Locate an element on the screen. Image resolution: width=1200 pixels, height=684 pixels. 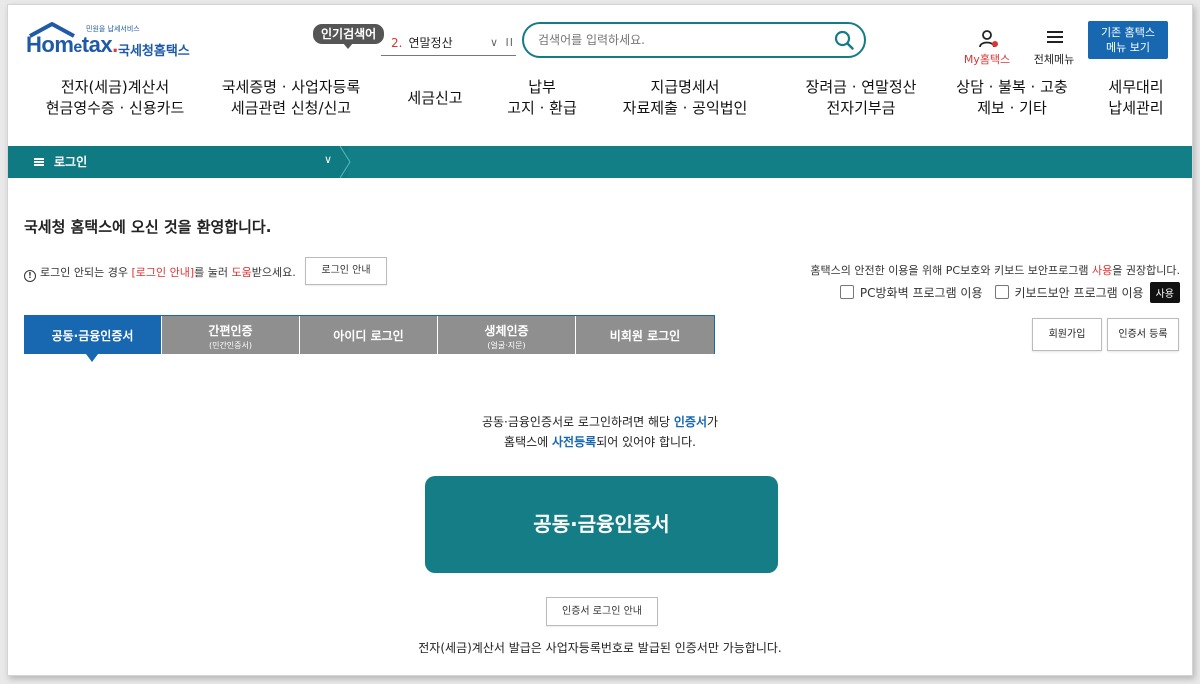
keyboard-security-checkbox is located at coordinates (1001, 292).